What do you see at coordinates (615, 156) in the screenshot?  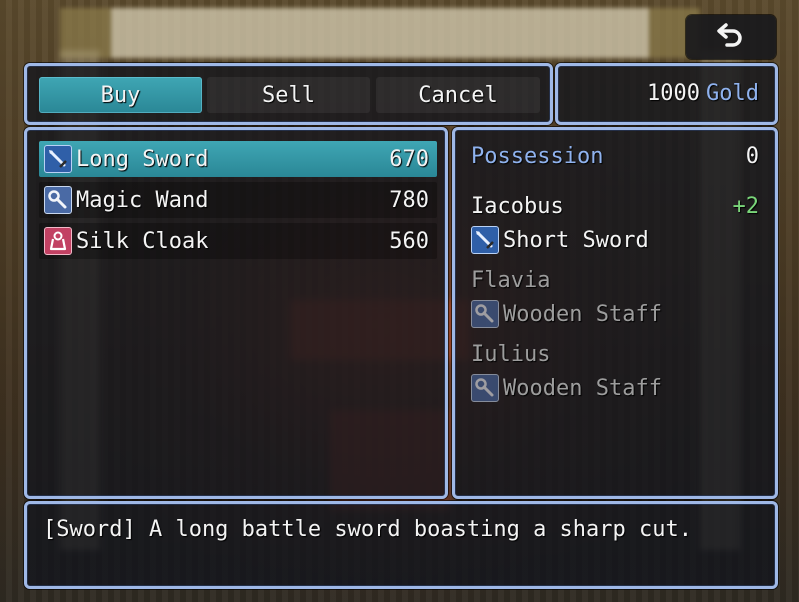 I see `possession-line: Possession 0` at bounding box center [615, 156].